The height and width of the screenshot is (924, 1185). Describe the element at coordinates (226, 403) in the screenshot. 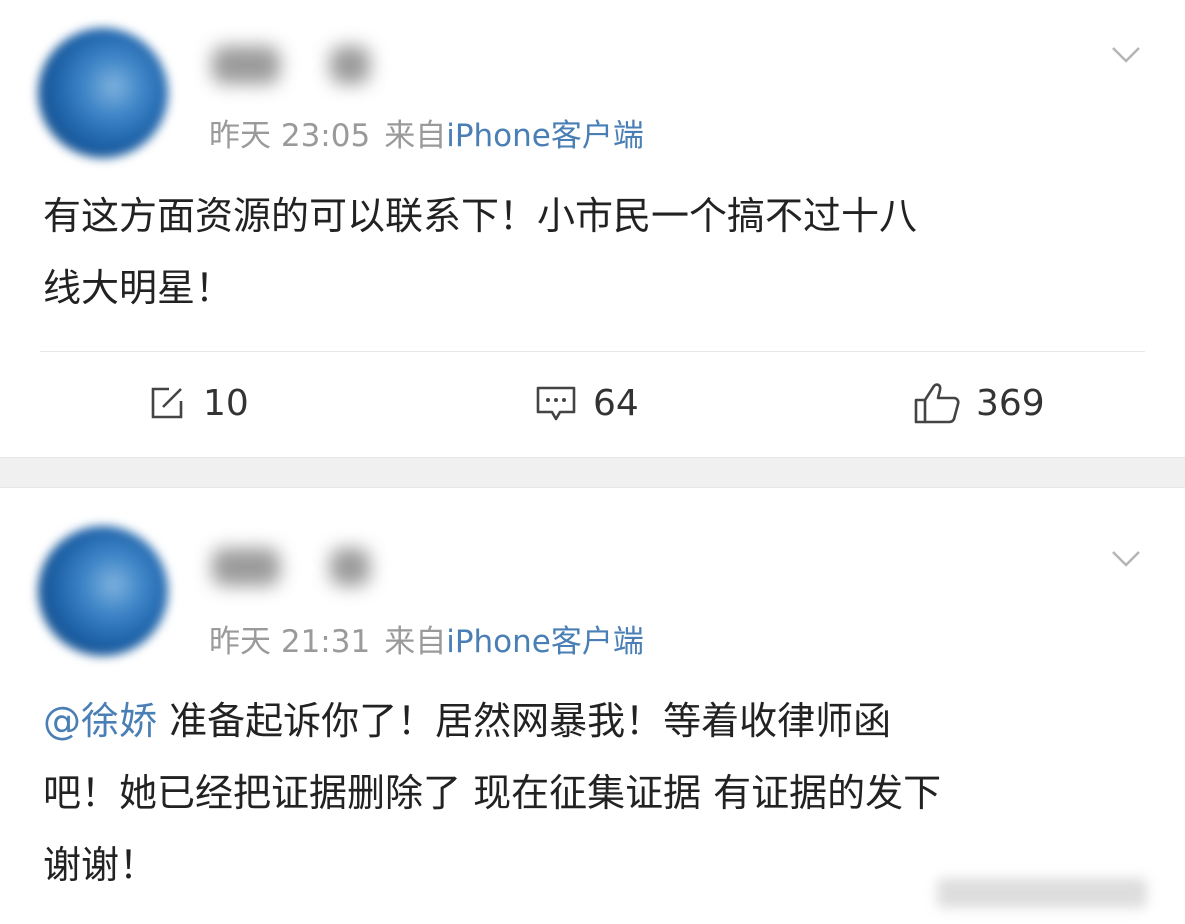

I see `repost-count: 10` at that location.